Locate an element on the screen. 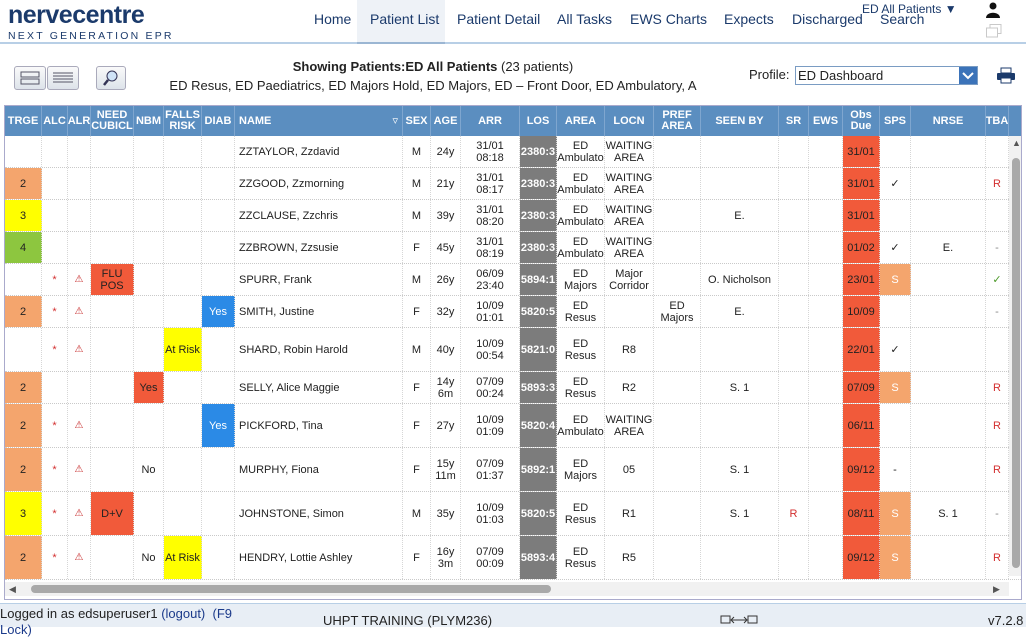 The image size is (1026, 637). user-icon is located at coordinates (993, 10).